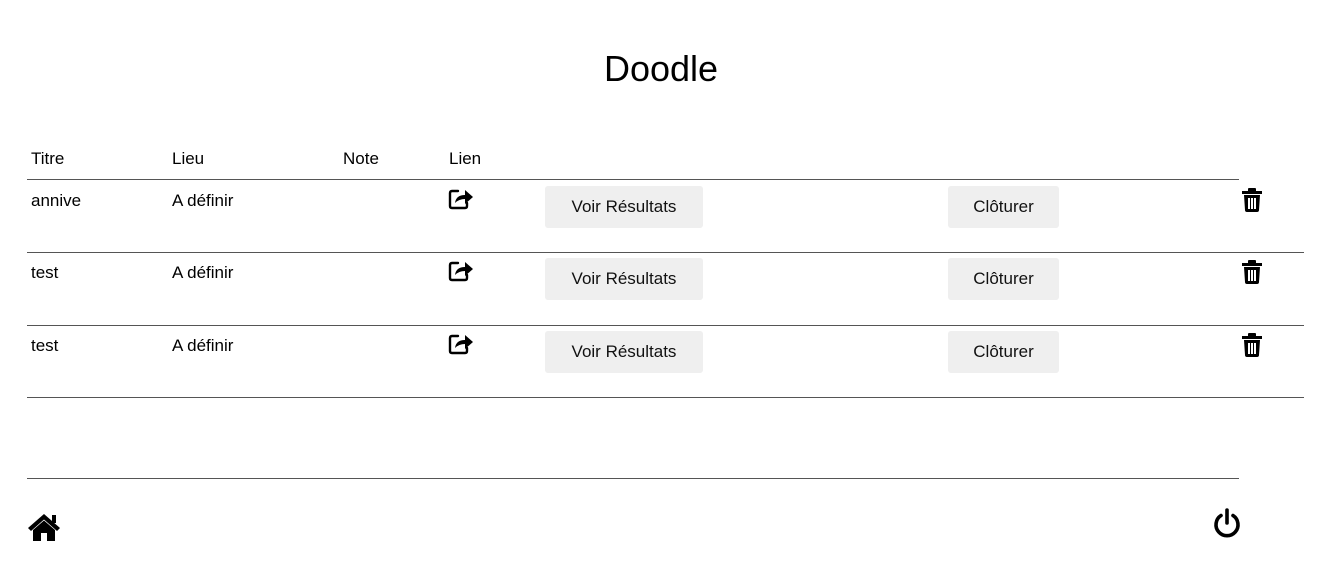 This screenshot has height=563, width=1322. Describe the element at coordinates (661, 68) in the screenshot. I see `page-title: Doodle` at that location.